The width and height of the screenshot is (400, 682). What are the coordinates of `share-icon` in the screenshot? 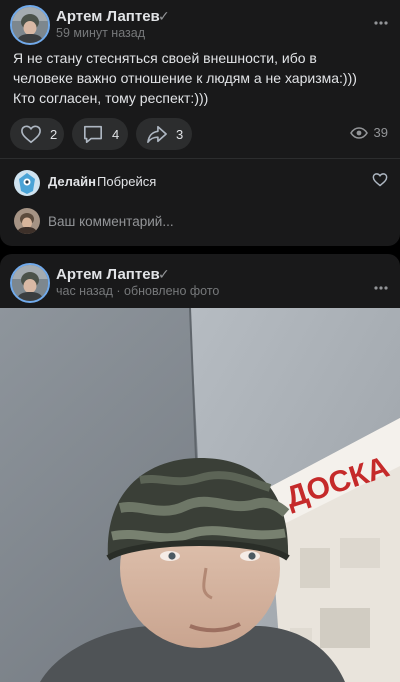 It's located at (157, 134).